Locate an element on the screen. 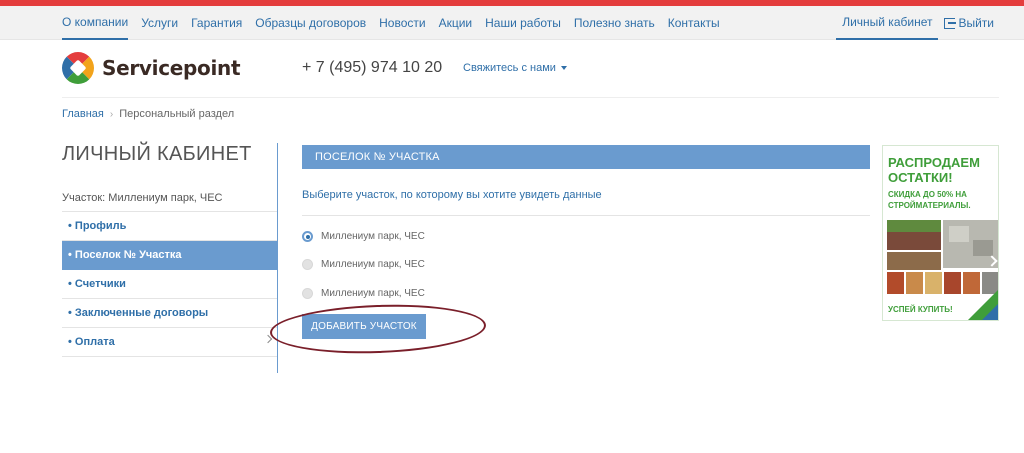  logout-link: Выйти is located at coordinates (969, 23).